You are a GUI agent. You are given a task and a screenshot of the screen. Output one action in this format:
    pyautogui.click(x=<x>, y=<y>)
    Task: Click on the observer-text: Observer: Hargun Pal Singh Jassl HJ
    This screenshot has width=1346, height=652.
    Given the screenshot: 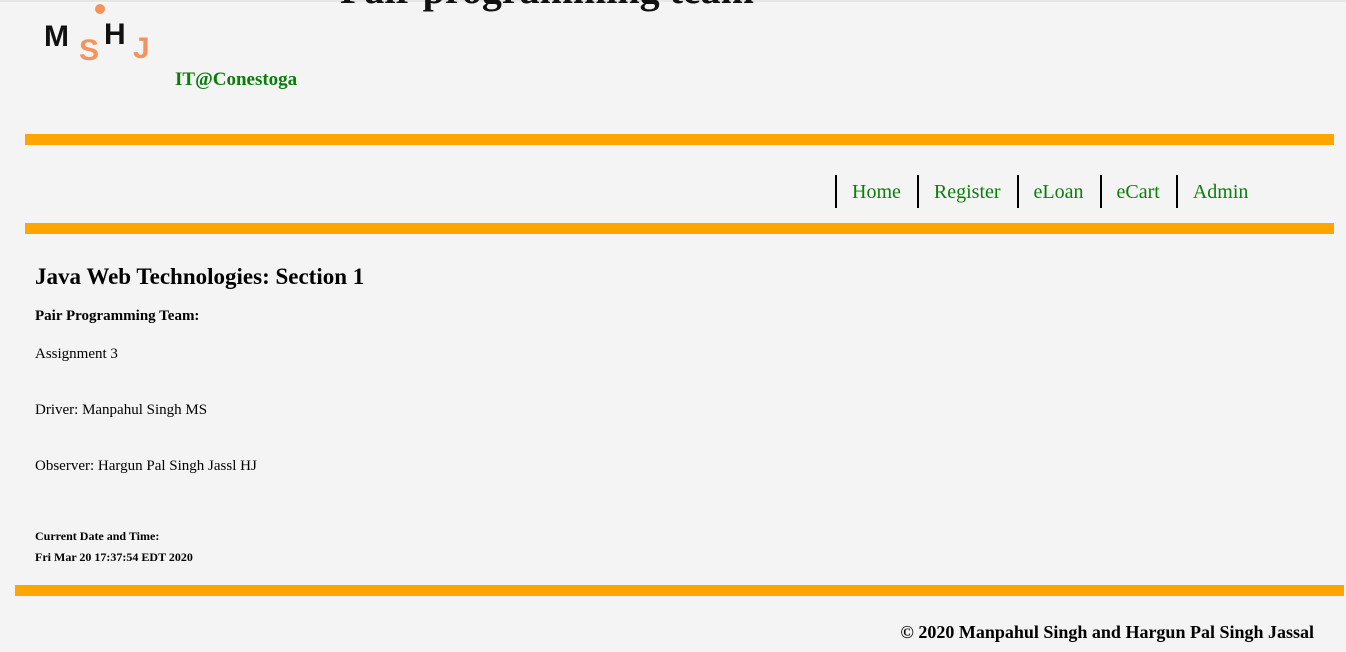 What is the action you would take?
    pyautogui.click(x=146, y=466)
    